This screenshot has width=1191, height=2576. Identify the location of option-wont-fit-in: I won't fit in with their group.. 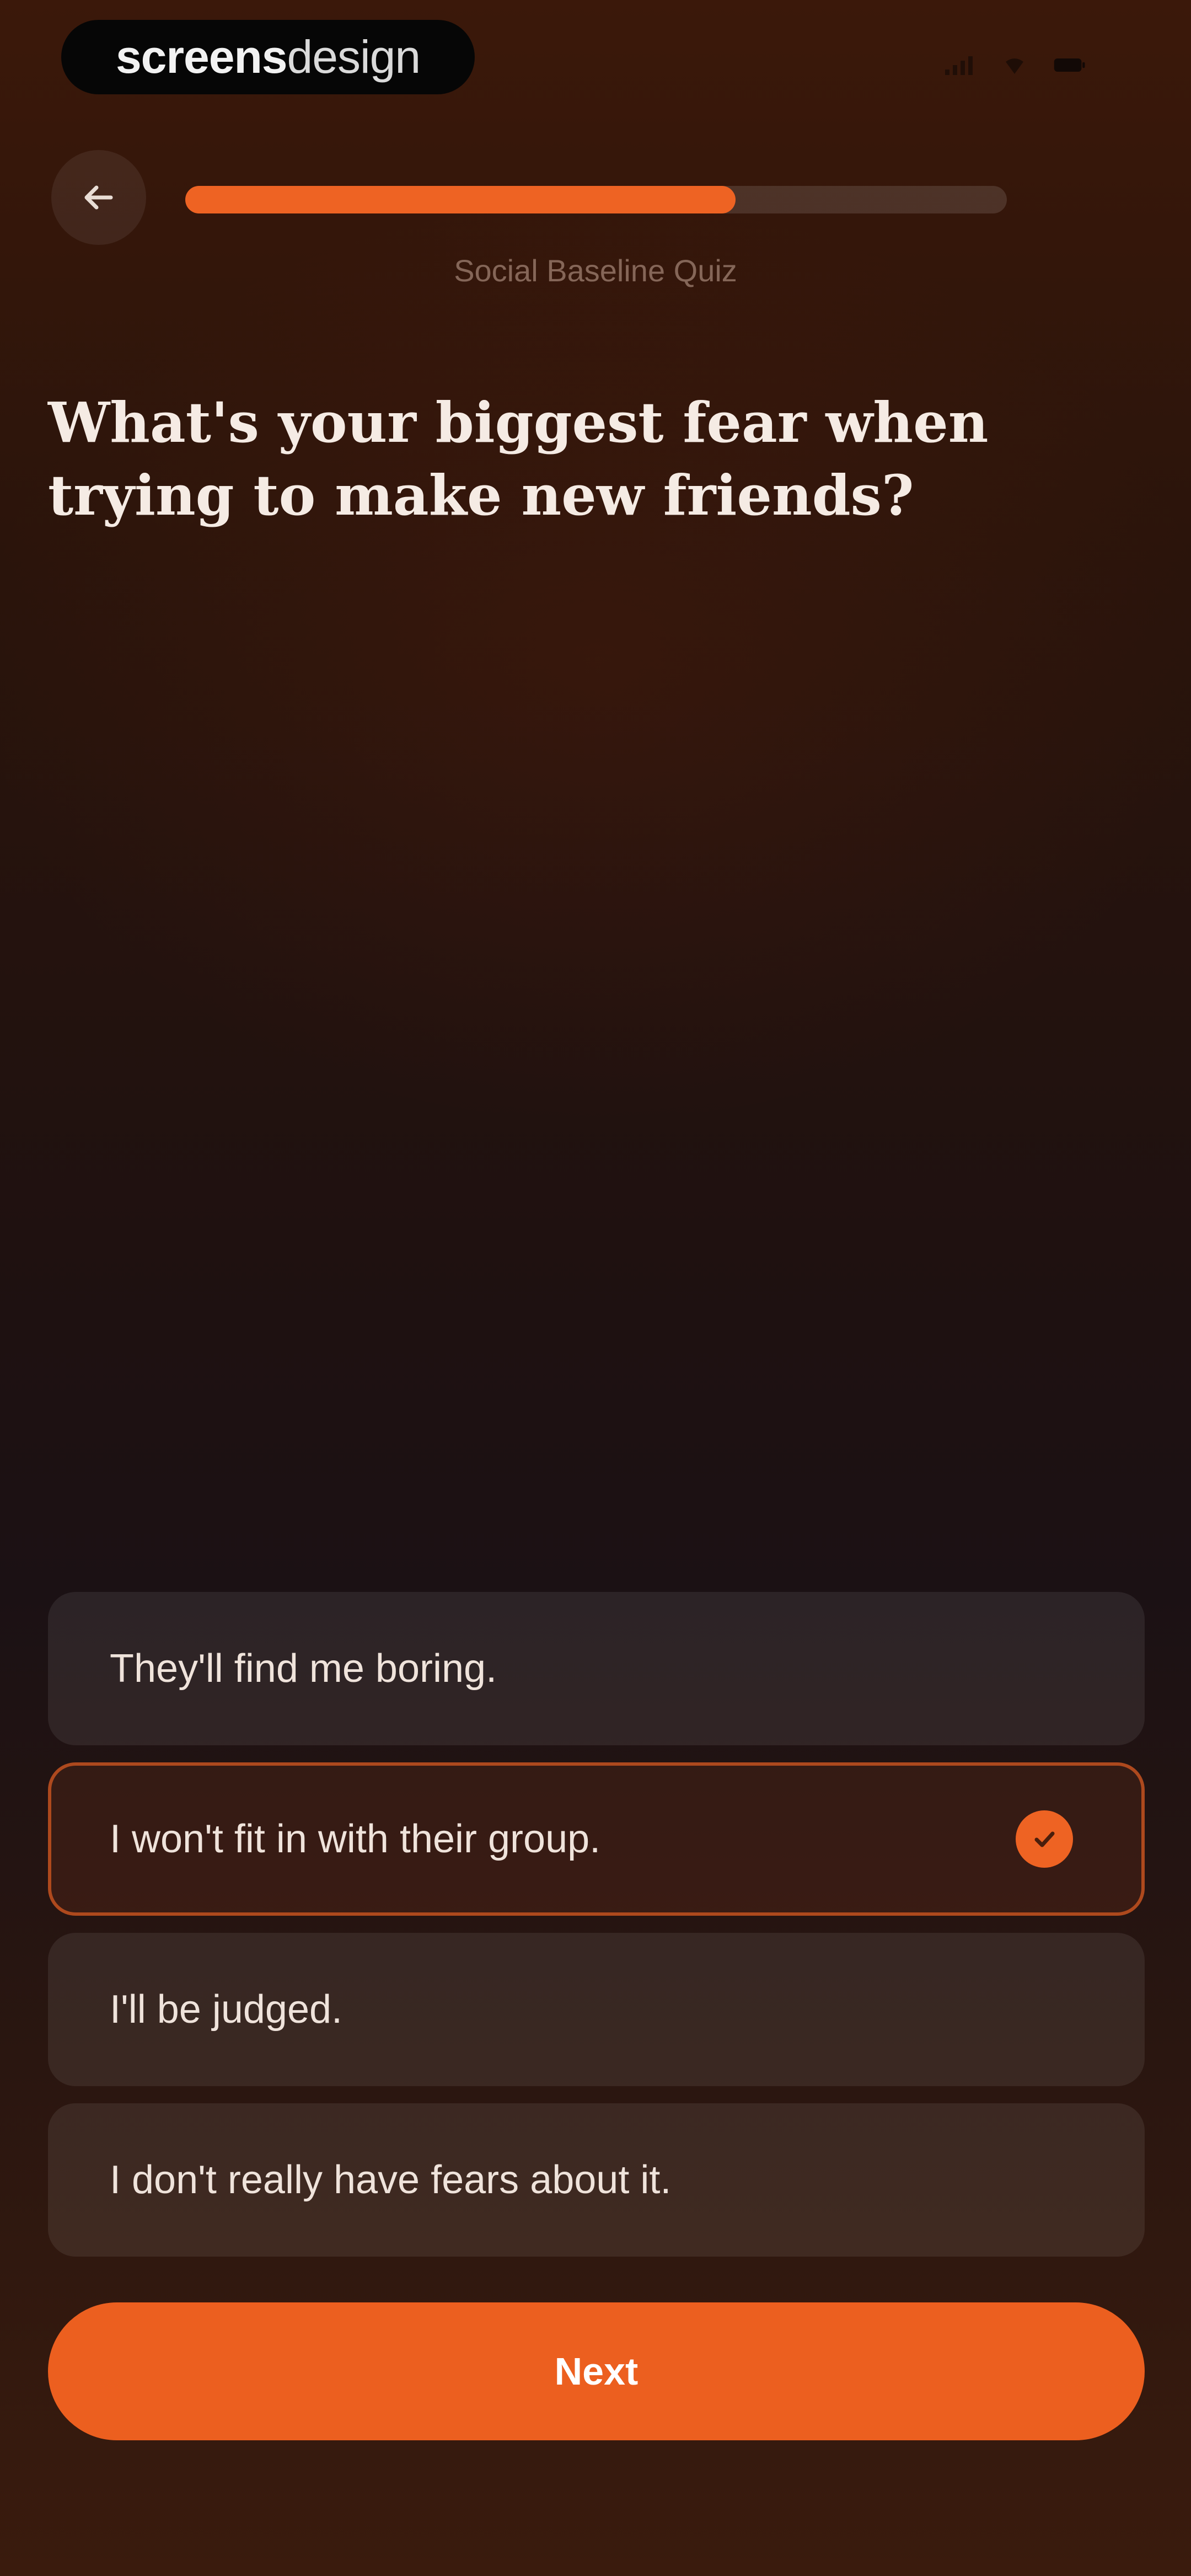
(596, 1839).